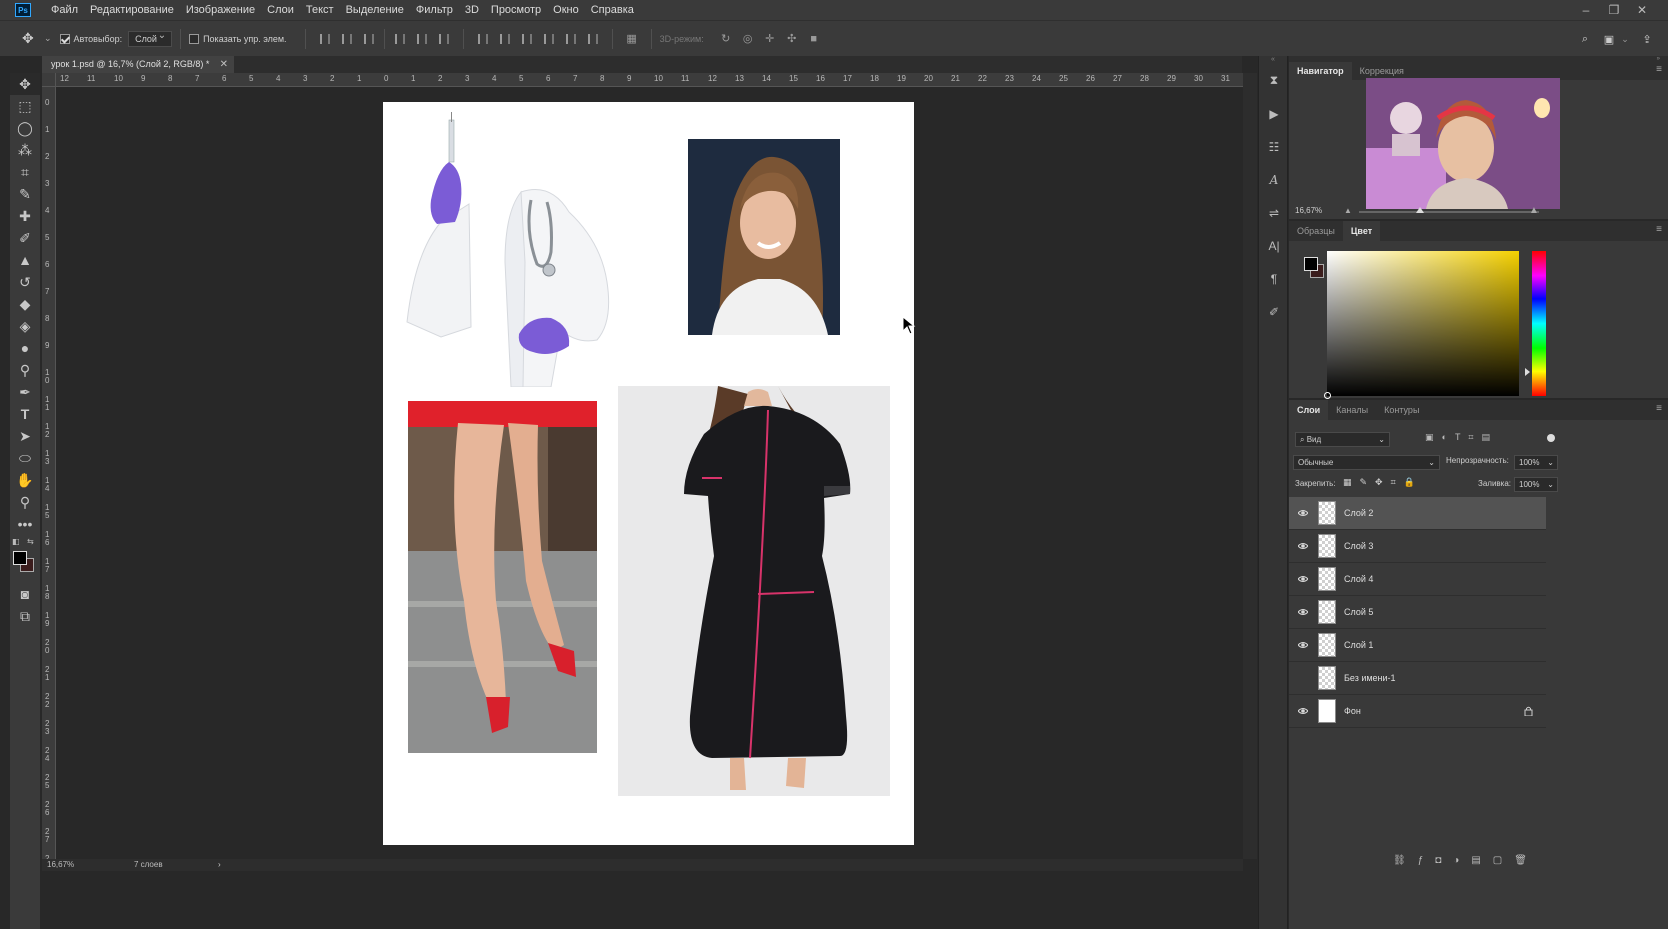 This screenshot has width=1668, height=929. Describe the element at coordinates (325, 39) in the screenshot. I see `align-top-icon` at that location.